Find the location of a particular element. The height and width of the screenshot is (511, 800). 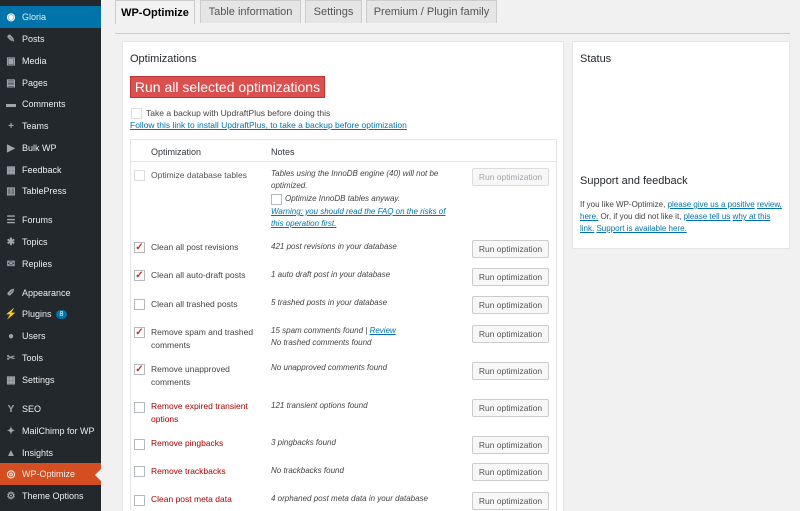

settings-icon: ▦ is located at coordinates (11, 380).